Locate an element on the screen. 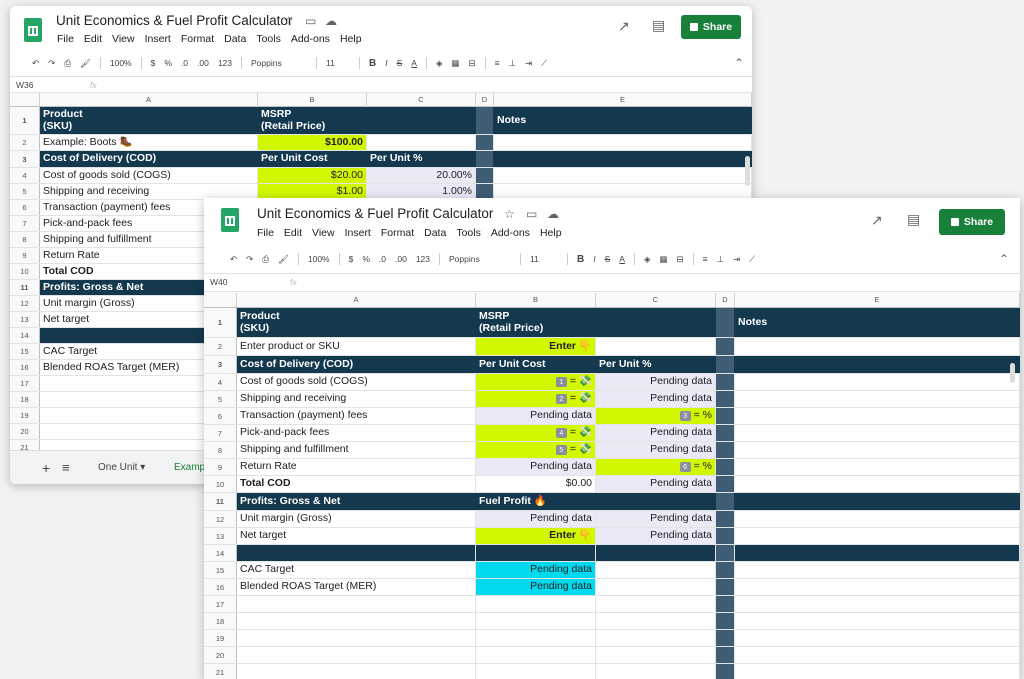 Image resolution: width=1024 pixels, height=679 pixels. cell-a12: Unit margin (Gross) is located at coordinates (356, 519).